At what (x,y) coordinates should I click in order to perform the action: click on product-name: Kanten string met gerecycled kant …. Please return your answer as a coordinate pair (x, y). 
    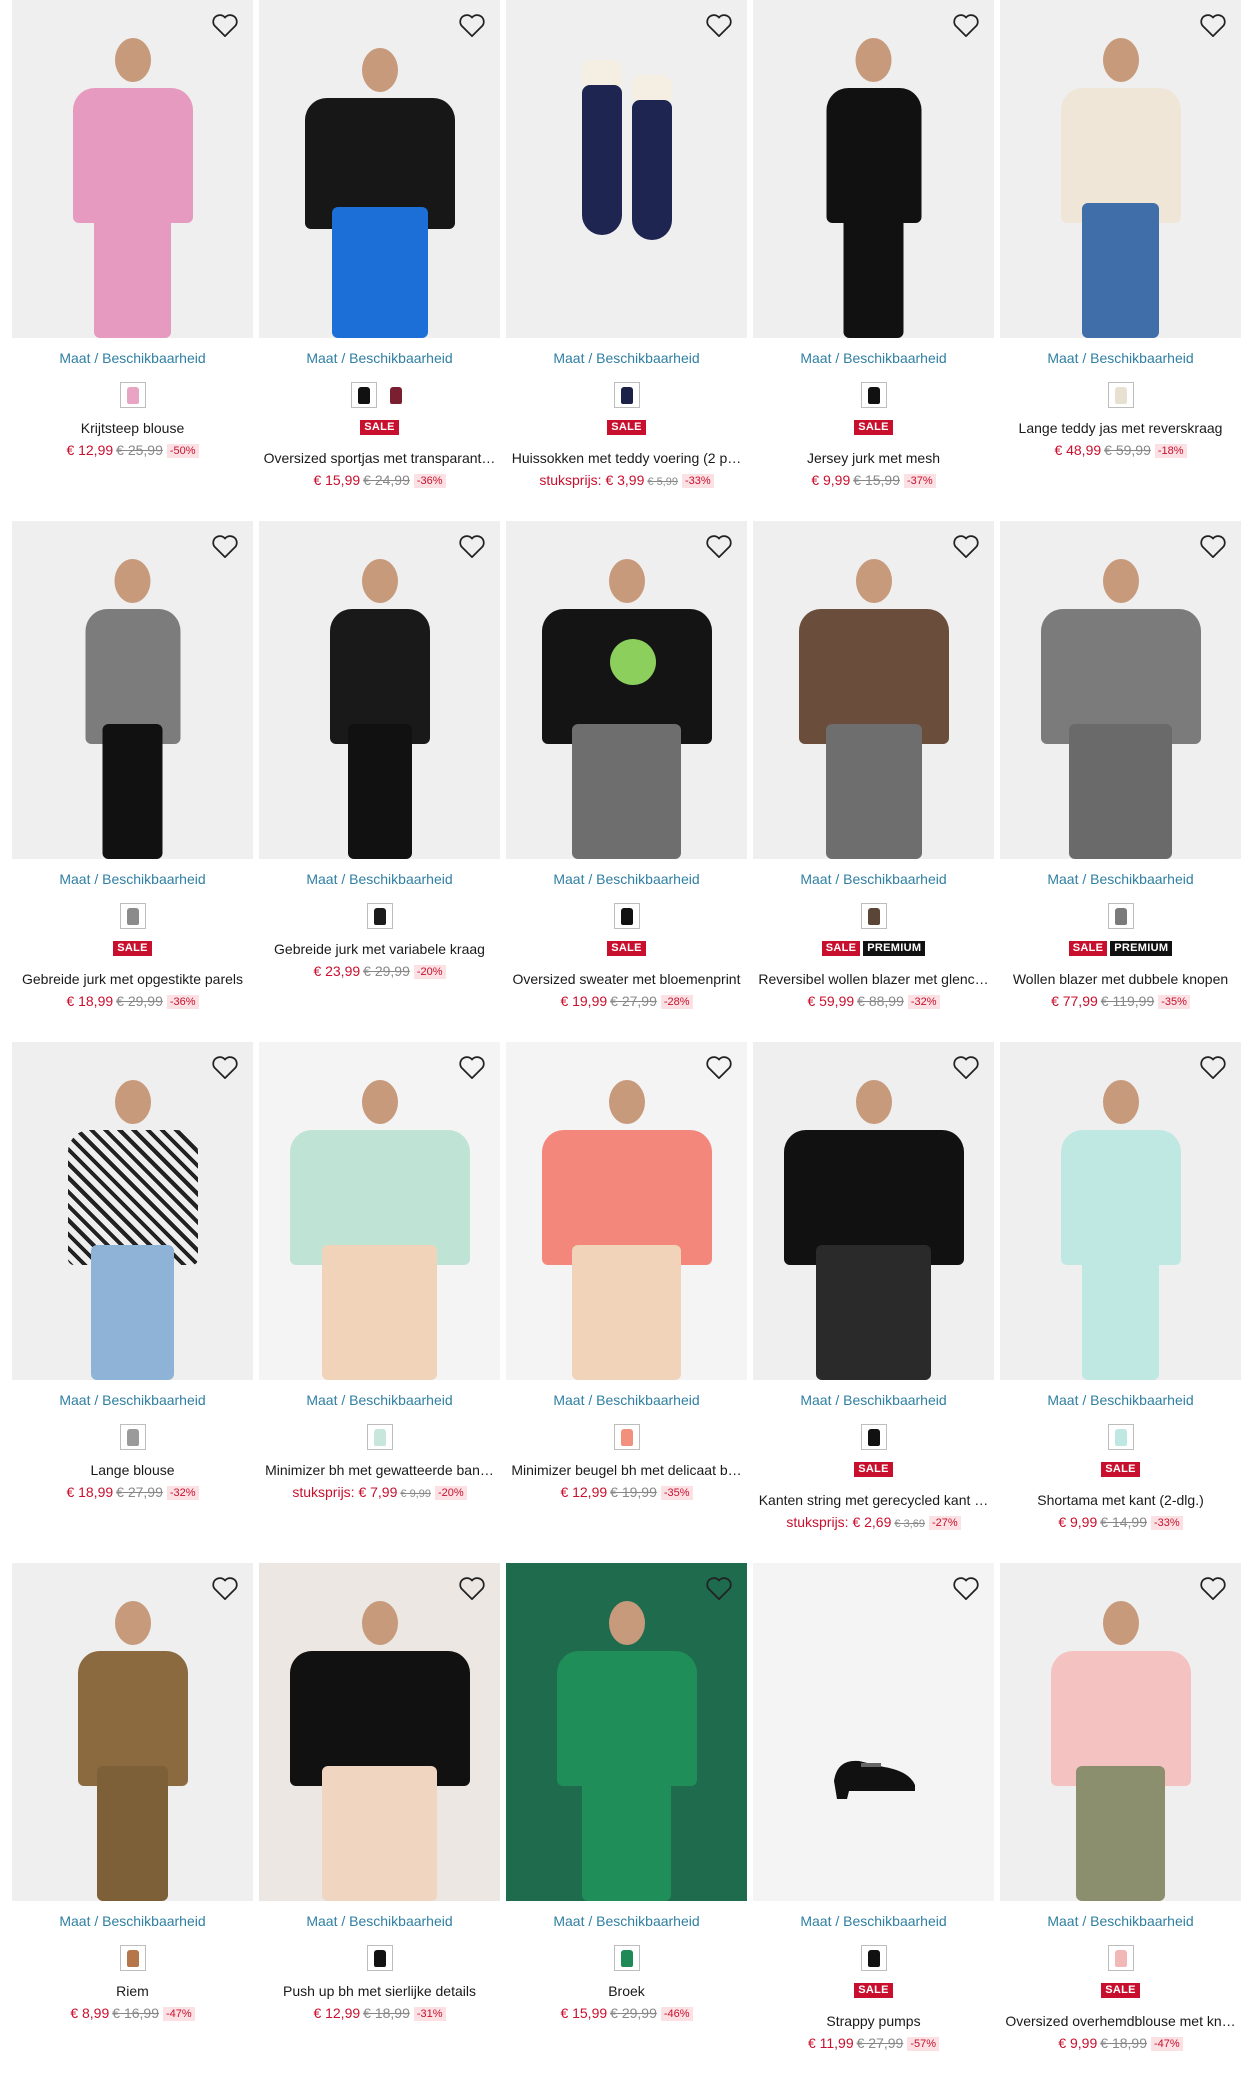
    Looking at the image, I should click on (873, 1500).